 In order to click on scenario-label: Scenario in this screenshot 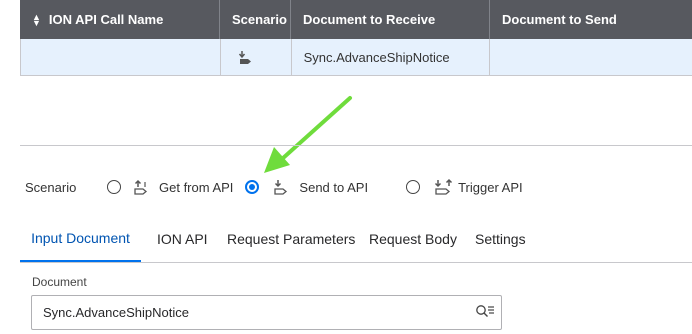, I will do `click(51, 187)`.